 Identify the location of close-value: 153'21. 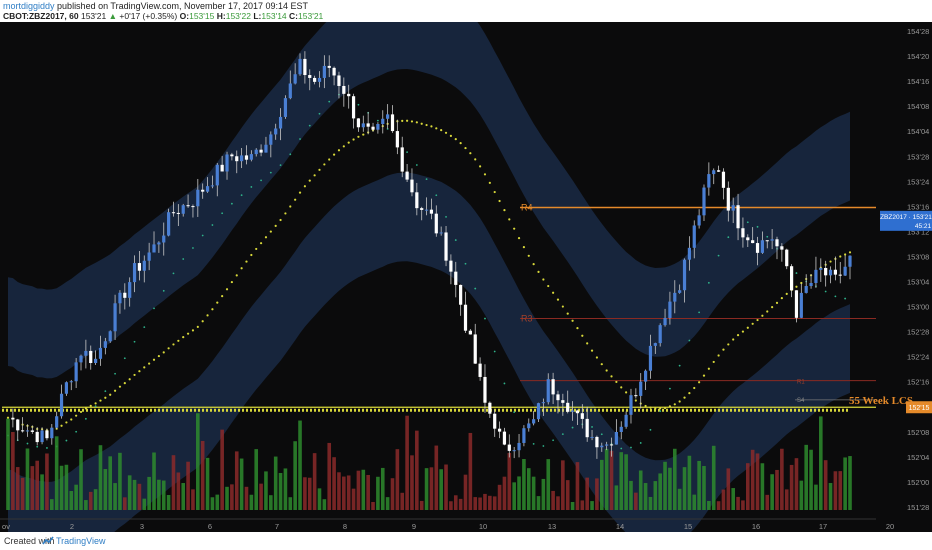
(311, 16).